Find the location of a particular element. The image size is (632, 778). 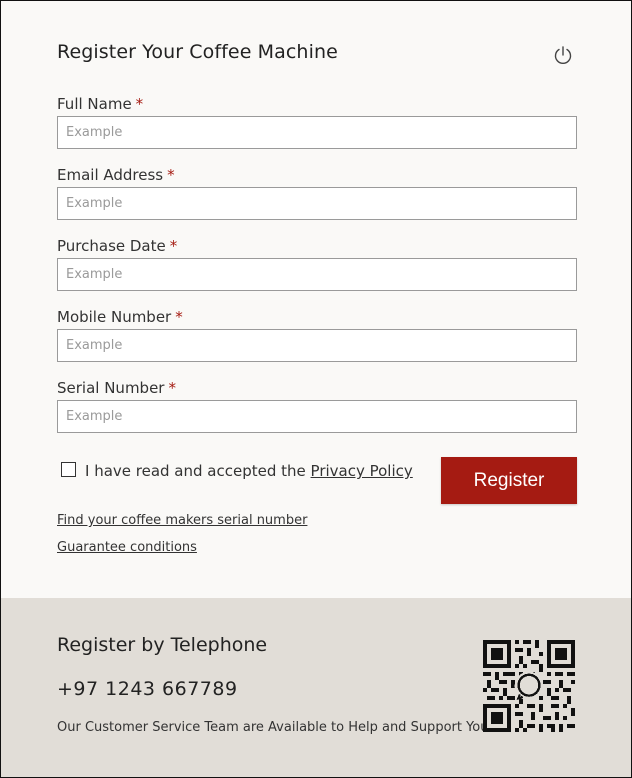

telephone-number: +97 1243 667789 is located at coordinates (147, 689).